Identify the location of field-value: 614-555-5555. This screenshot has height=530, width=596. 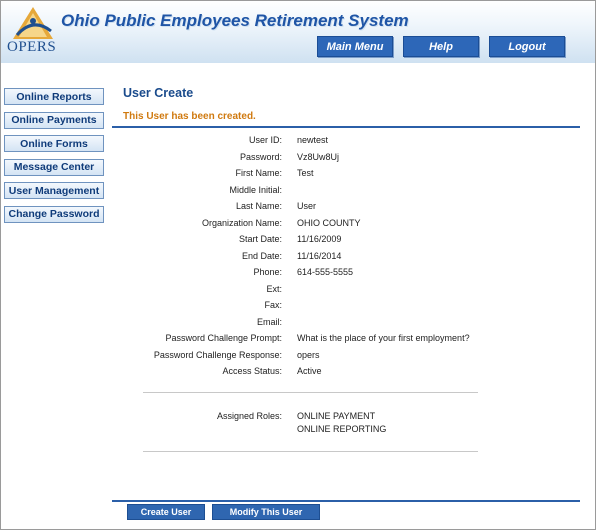
(325, 272).